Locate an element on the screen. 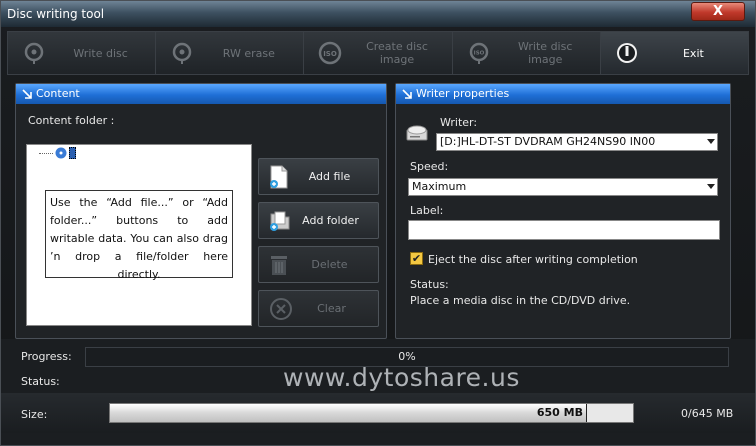 Image resolution: width=756 pixels, height=446 pixels. iso-pin-icon: ISO is located at coordinates (478, 53).